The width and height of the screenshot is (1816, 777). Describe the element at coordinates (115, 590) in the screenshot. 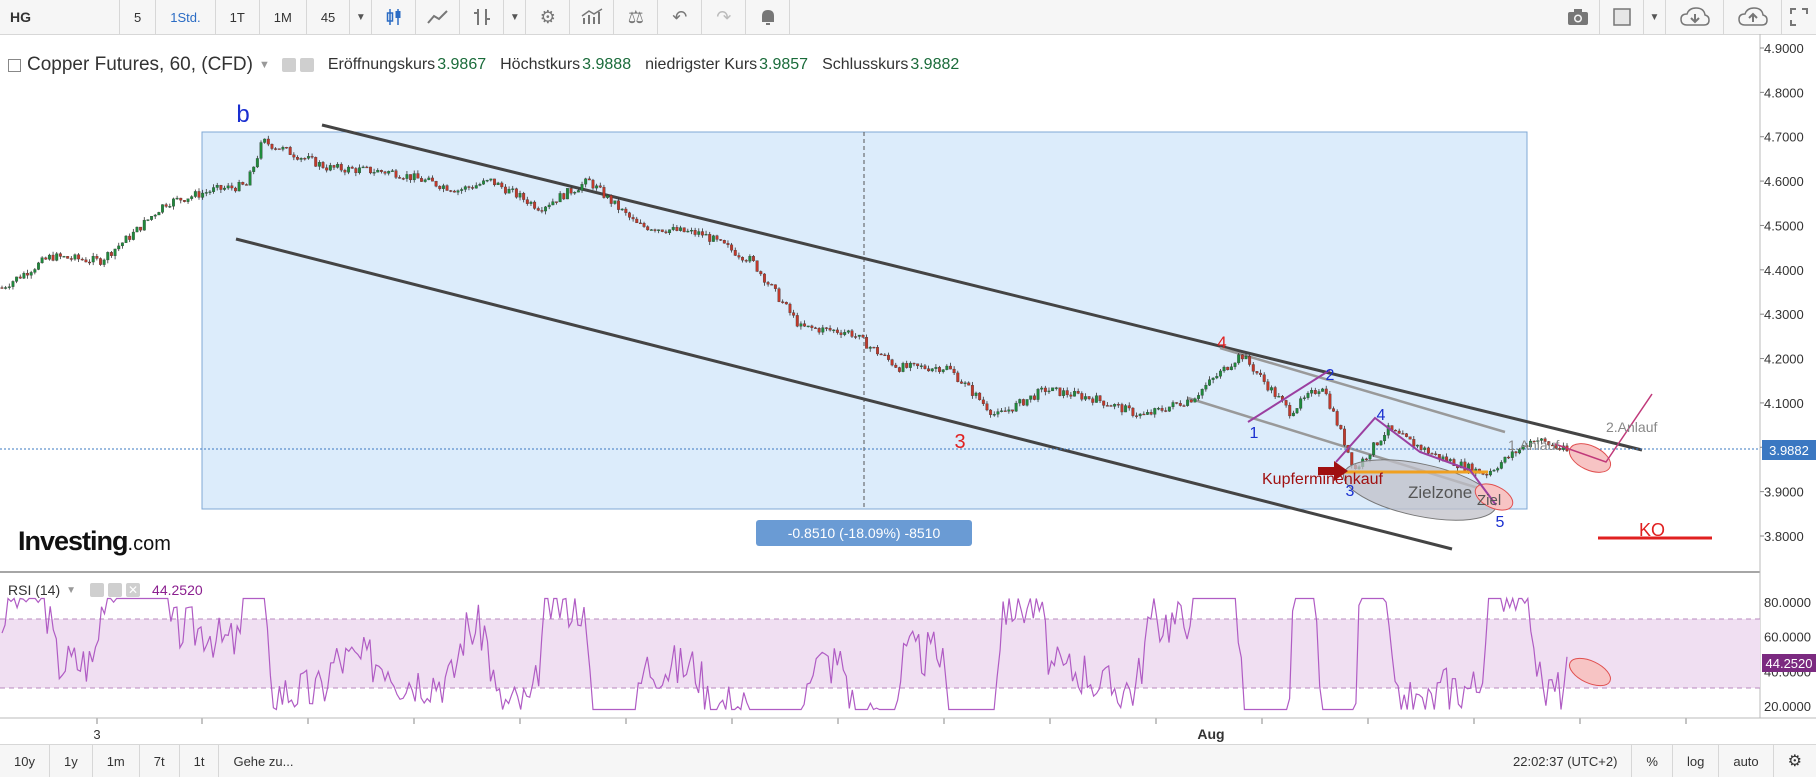

I see `rsi-settings-icon` at that location.